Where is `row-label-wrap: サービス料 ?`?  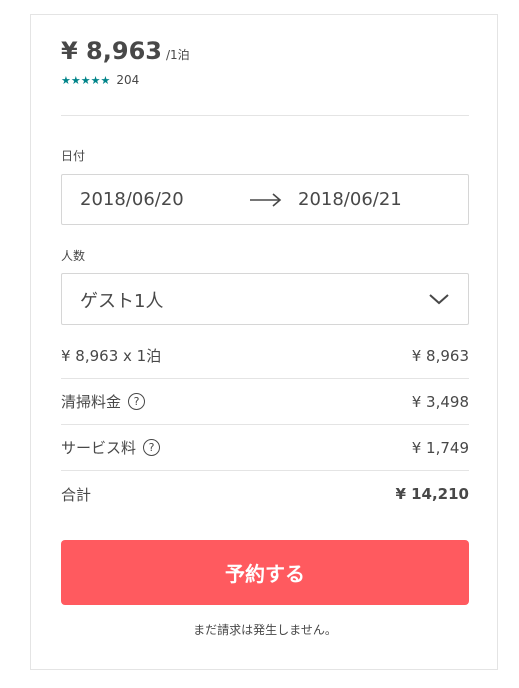 row-label-wrap: サービス料 ? is located at coordinates (111, 447).